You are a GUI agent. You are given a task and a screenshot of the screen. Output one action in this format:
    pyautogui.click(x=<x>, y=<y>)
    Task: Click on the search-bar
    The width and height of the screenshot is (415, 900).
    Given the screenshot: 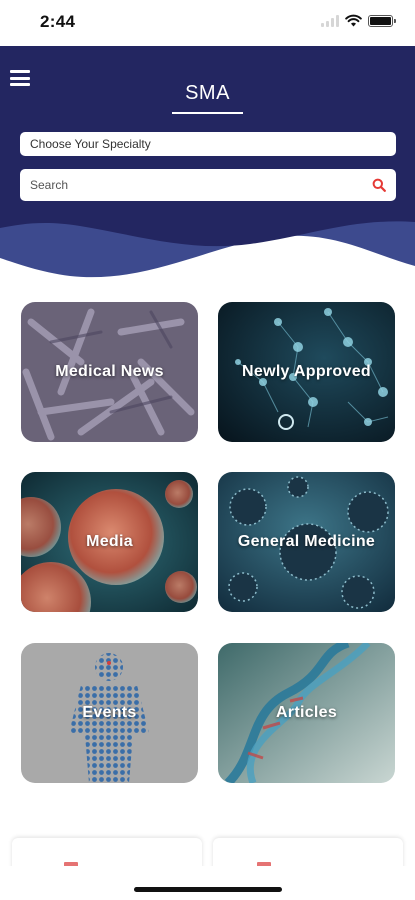 What is the action you would take?
    pyautogui.click(x=208, y=185)
    